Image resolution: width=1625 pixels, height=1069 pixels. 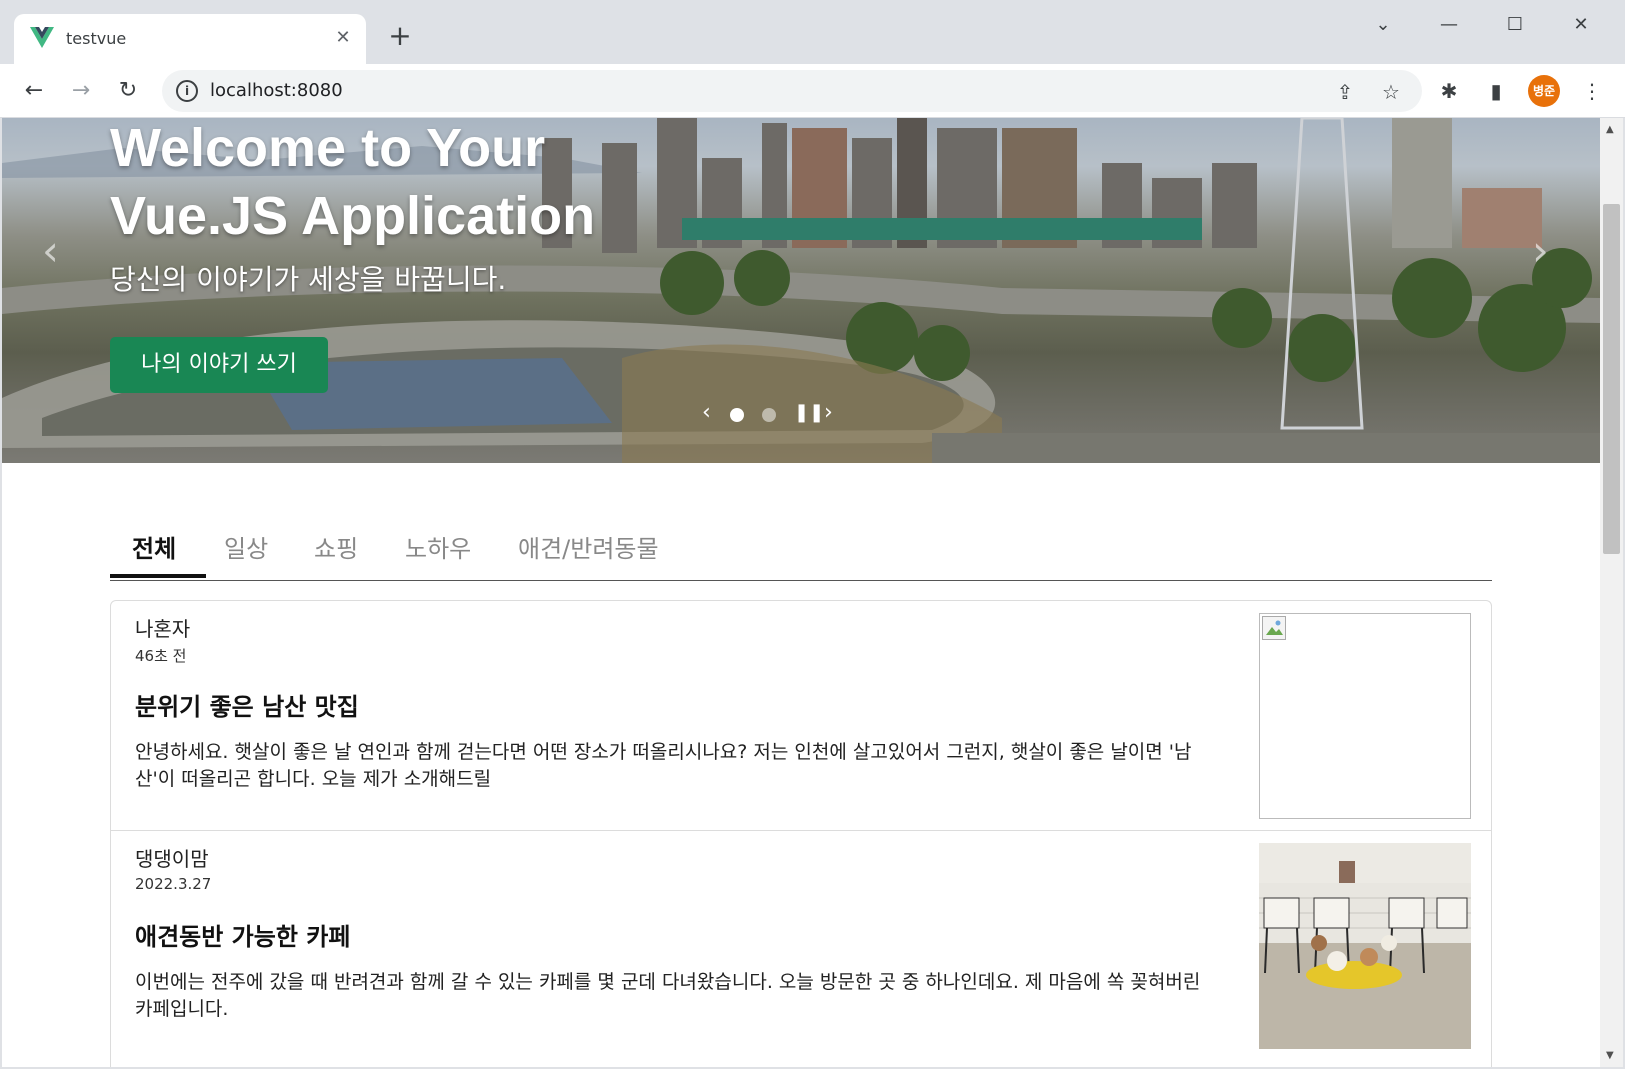 I want to click on extensions-icon: ✱, so click(x=1449, y=91).